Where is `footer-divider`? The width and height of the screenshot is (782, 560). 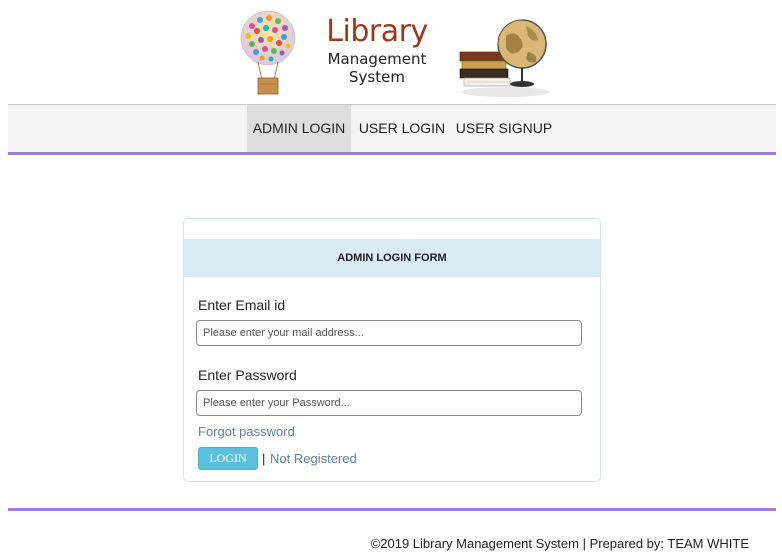 footer-divider is located at coordinates (392, 509).